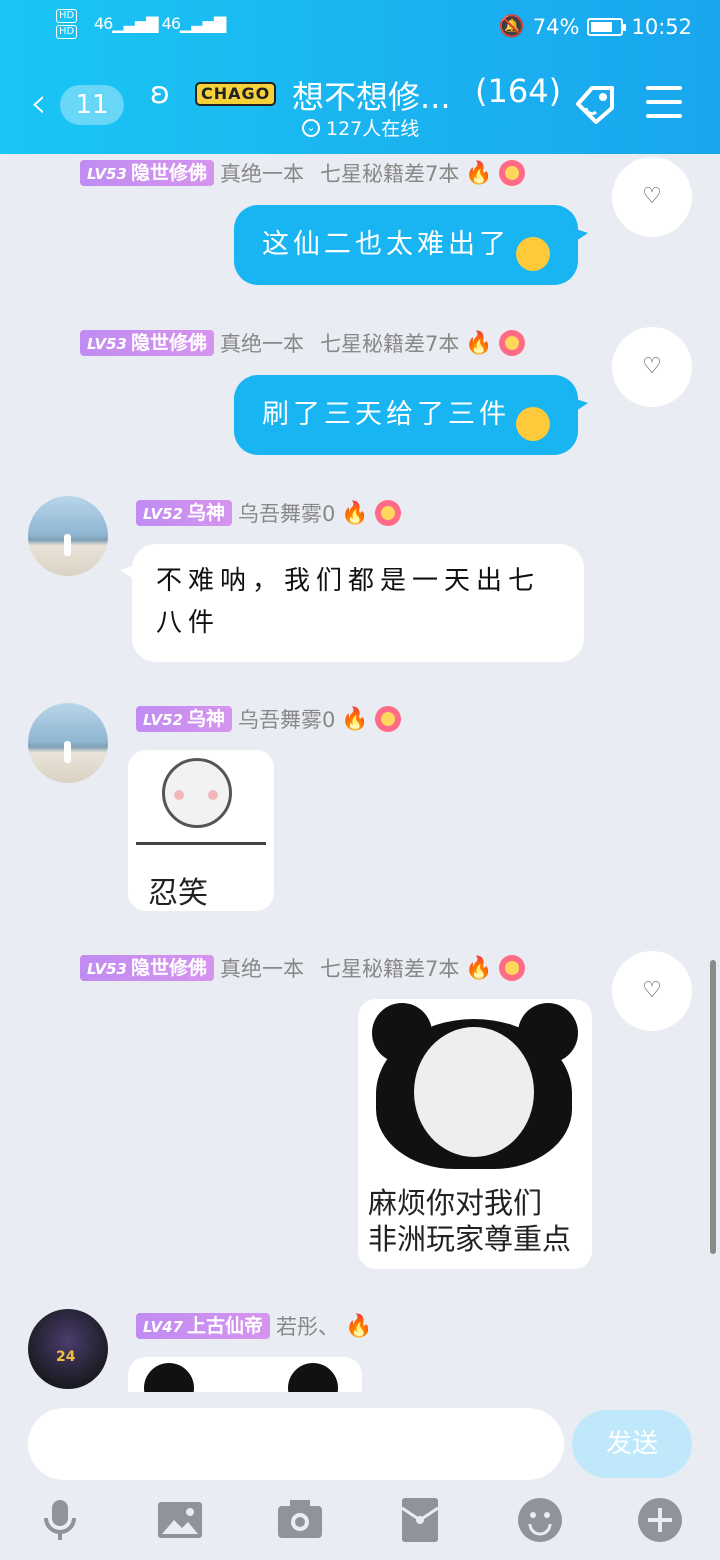 Image resolution: width=720 pixels, height=1560 pixels. Describe the element at coordinates (540, 1520) in the screenshot. I see `emoji-smile-icon` at that location.